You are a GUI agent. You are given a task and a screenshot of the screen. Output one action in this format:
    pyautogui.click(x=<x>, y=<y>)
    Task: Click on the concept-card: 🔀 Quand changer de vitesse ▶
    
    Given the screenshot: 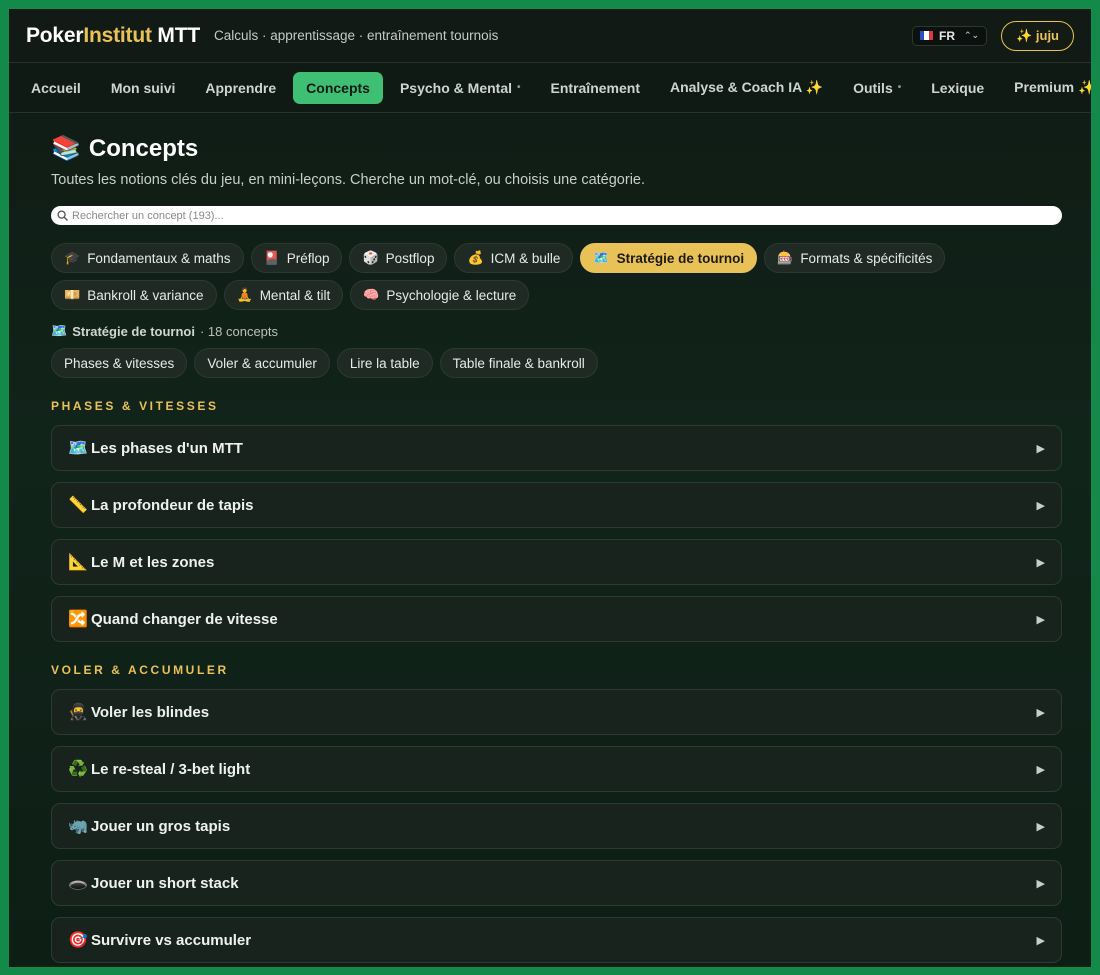 What is the action you would take?
    pyautogui.click(x=556, y=619)
    